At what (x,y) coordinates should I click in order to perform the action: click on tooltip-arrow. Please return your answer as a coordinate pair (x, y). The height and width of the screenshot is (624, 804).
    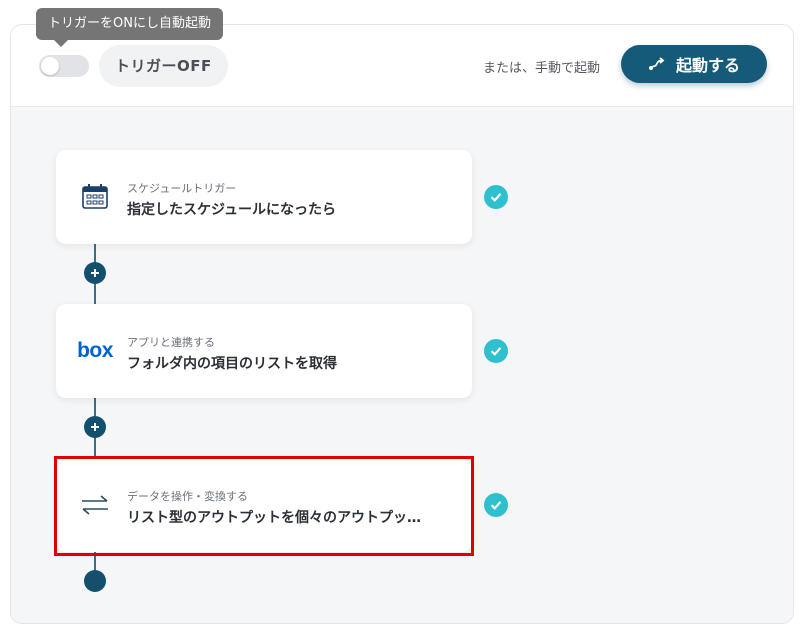
    Looking at the image, I should click on (61, 43).